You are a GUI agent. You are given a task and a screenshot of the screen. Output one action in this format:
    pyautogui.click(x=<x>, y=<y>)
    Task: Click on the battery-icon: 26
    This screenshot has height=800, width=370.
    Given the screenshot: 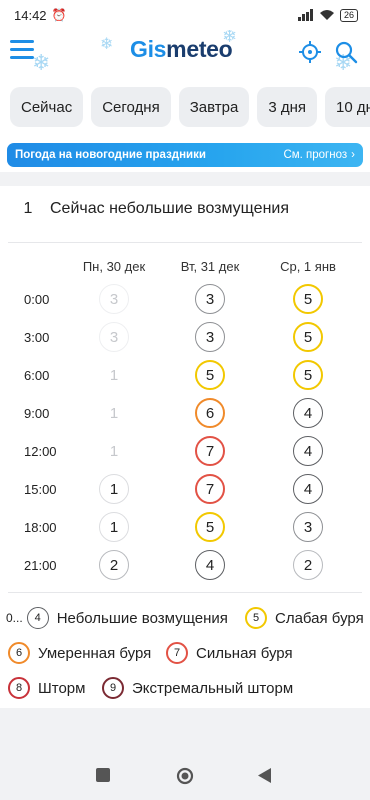 What is the action you would take?
    pyautogui.click(x=348, y=15)
    